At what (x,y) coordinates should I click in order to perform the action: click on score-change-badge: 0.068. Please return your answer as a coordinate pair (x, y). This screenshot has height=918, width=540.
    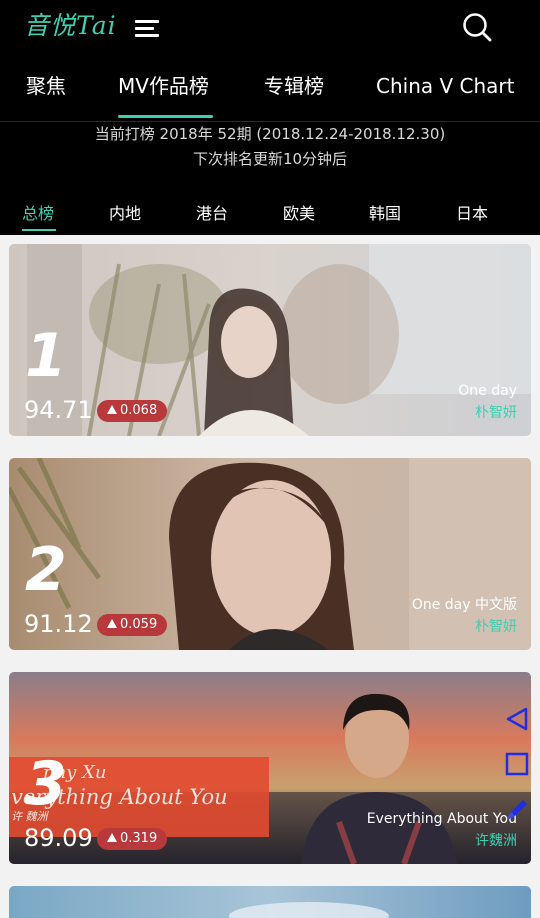
    Looking at the image, I should click on (132, 411).